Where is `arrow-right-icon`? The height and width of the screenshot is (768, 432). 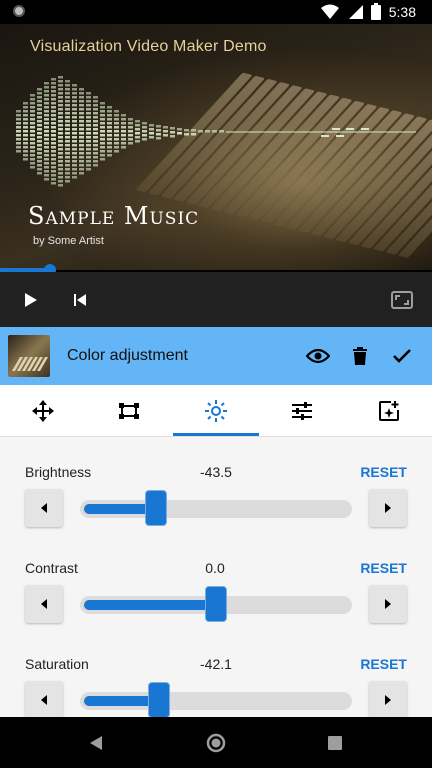 arrow-right-icon is located at coordinates (388, 508).